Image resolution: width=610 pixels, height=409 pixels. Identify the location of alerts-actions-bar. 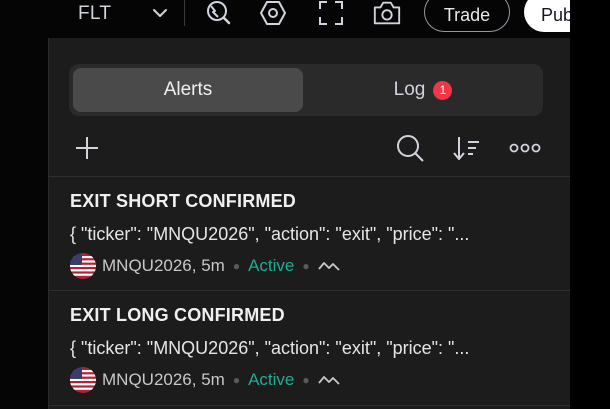
(310, 148).